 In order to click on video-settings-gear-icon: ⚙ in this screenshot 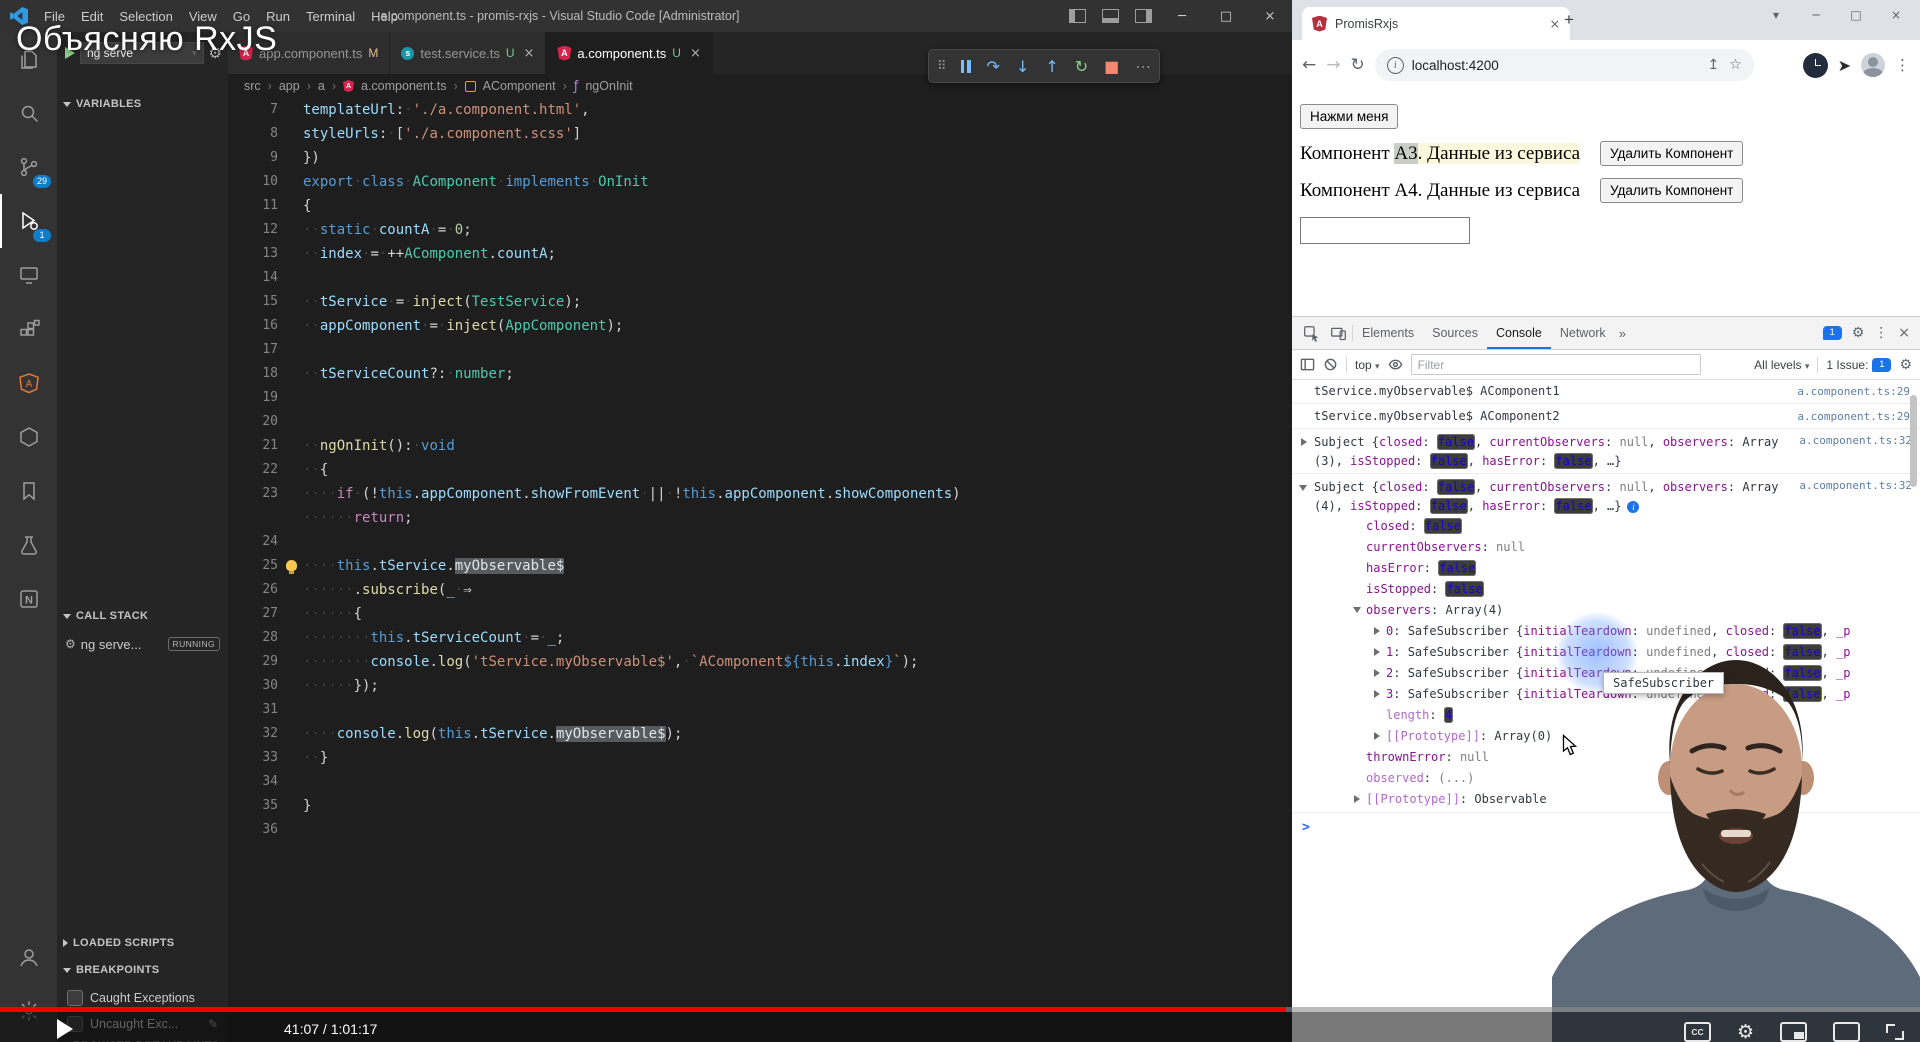, I will do `click(1745, 1032)`.